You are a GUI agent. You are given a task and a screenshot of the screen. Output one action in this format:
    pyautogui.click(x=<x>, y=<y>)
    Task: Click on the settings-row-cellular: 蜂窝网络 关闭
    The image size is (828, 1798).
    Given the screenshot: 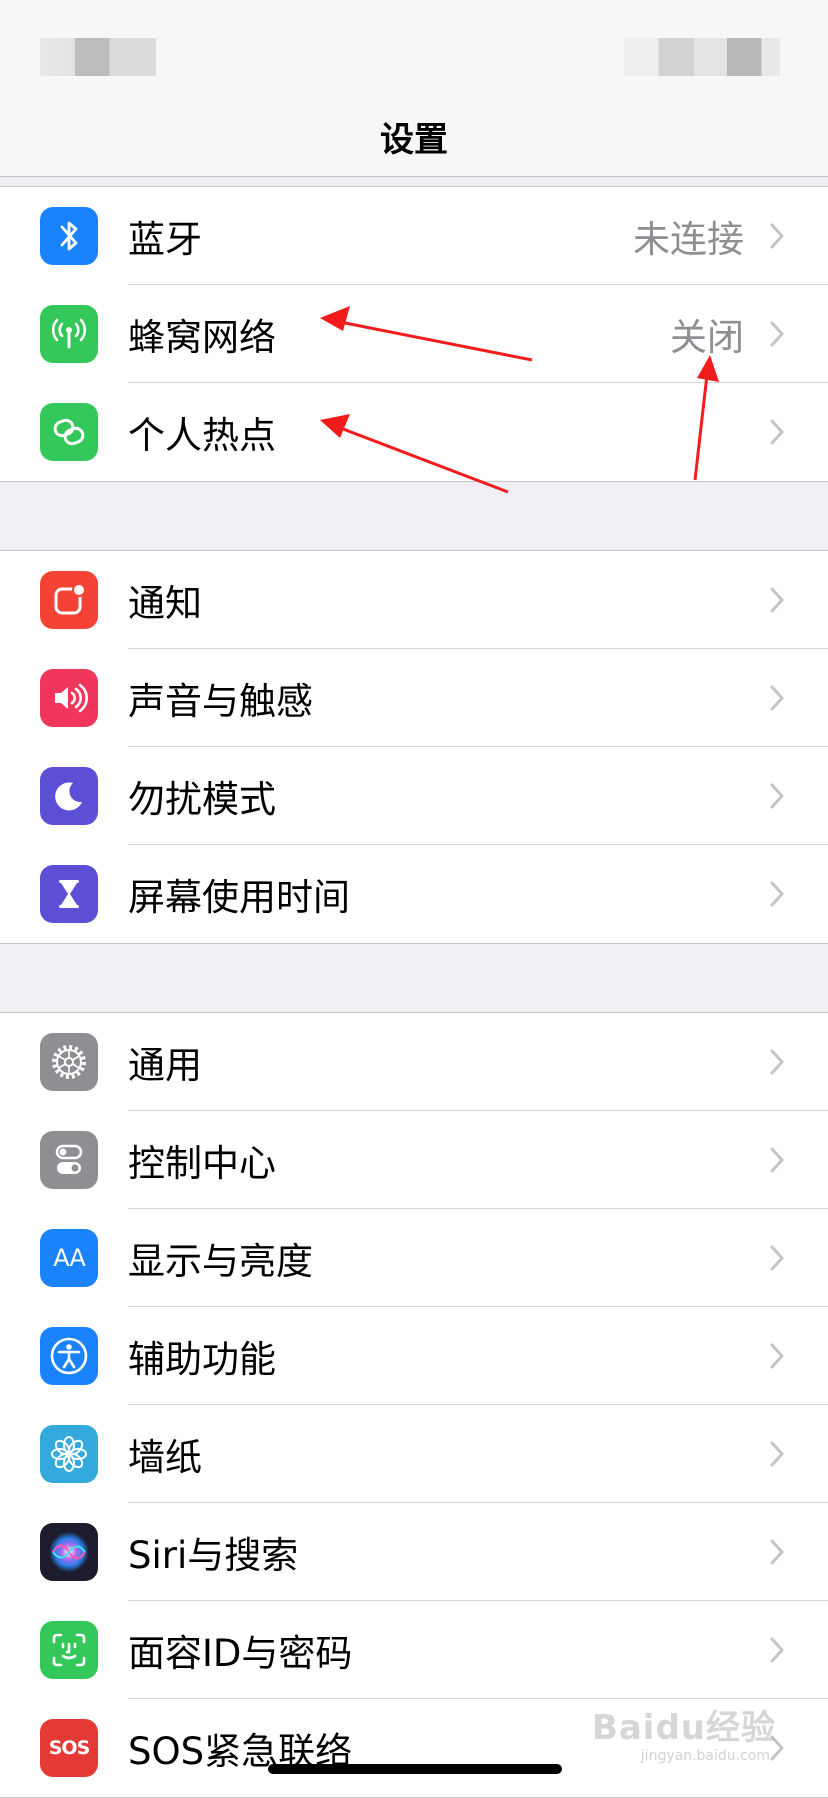 What is the action you would take?
    pyautogui.click(x=414, y=334)
    